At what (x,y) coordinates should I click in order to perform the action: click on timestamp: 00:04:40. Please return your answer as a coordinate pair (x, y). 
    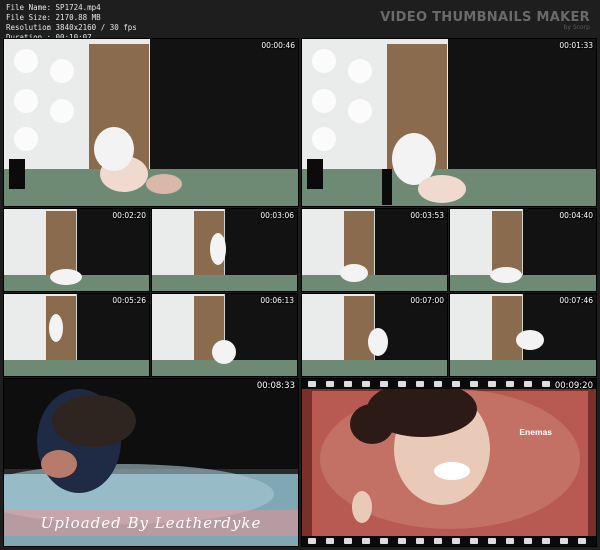
    Looking at the image, I should click on (576, 215).